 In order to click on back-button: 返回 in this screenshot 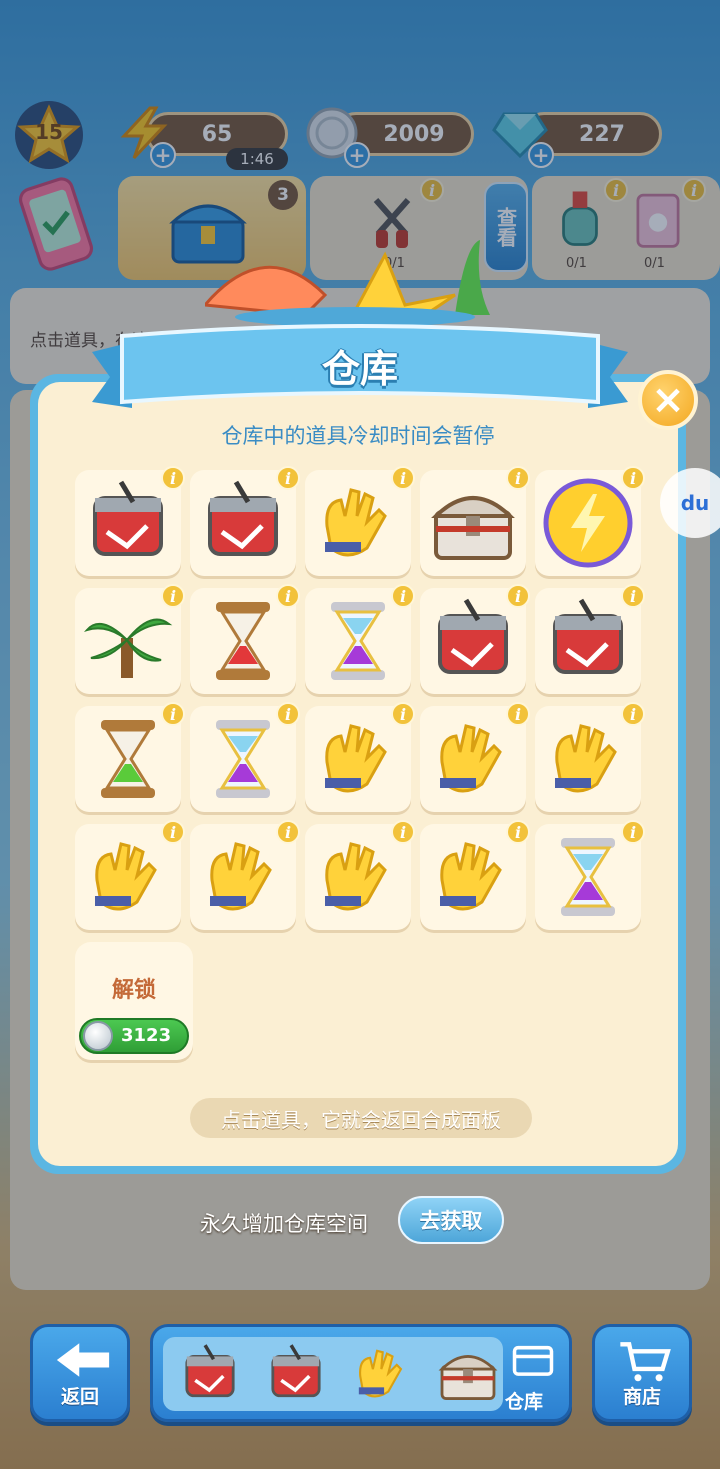, I will do `click(80, 1373)`.